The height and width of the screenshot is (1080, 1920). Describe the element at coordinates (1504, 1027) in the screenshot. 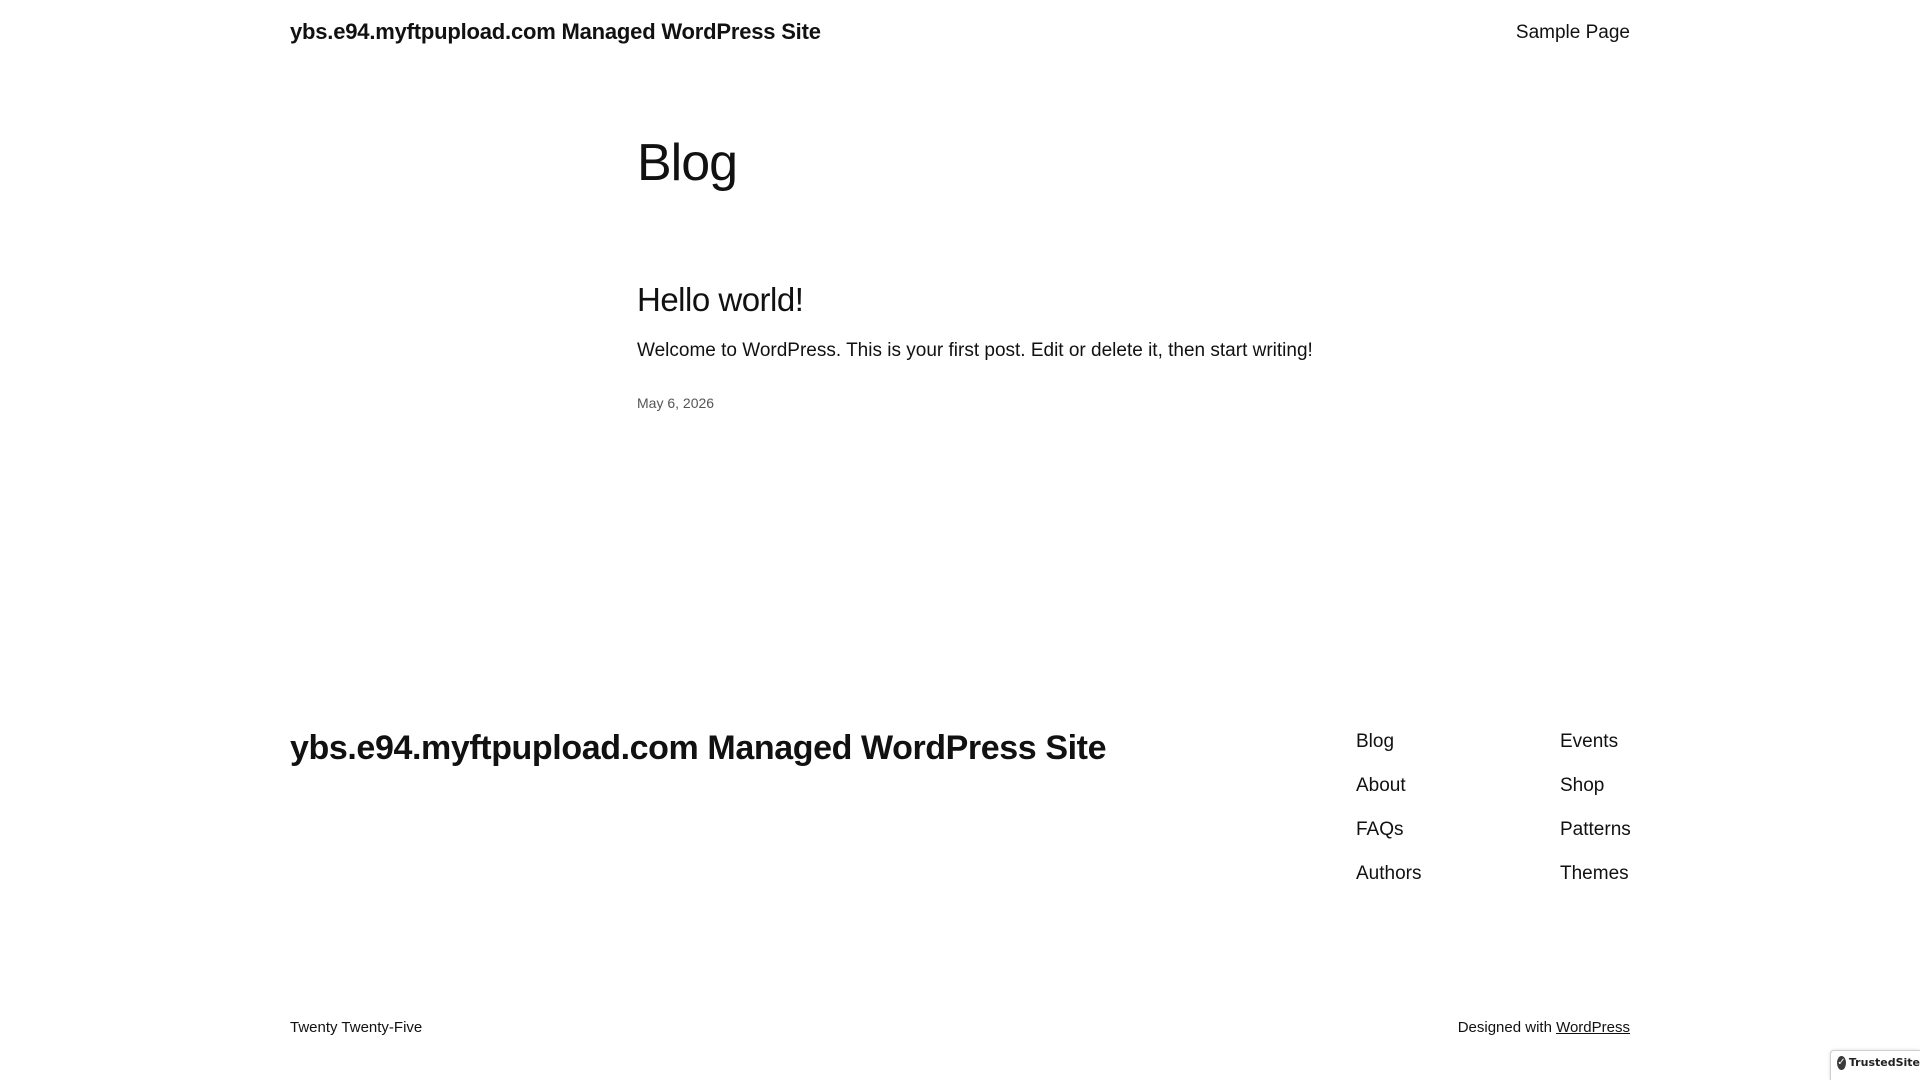

I see `footer-credit-prefix: Designed with` at that location.